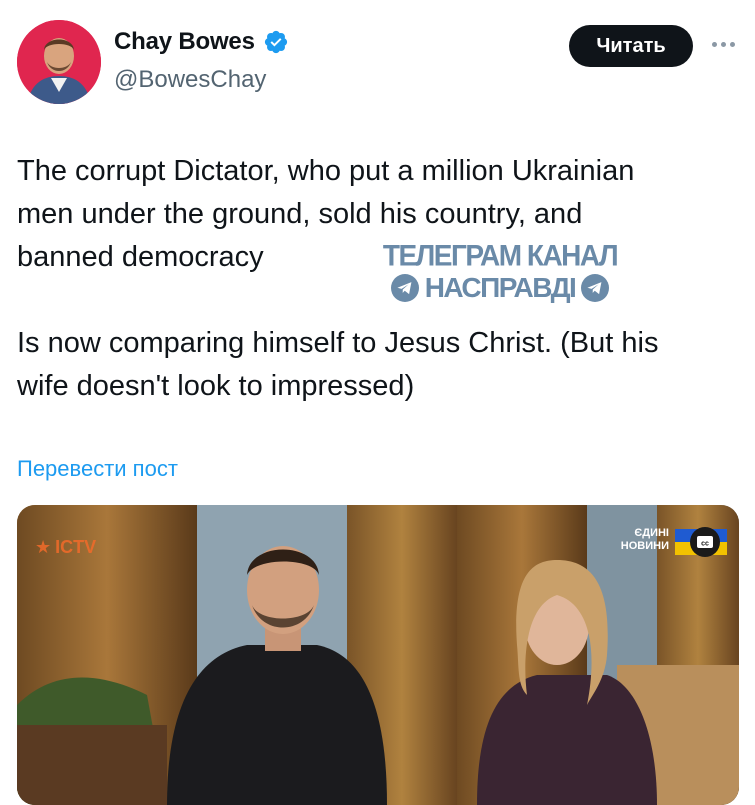  I want to click on profile-photo-icon, so click(59, 62).